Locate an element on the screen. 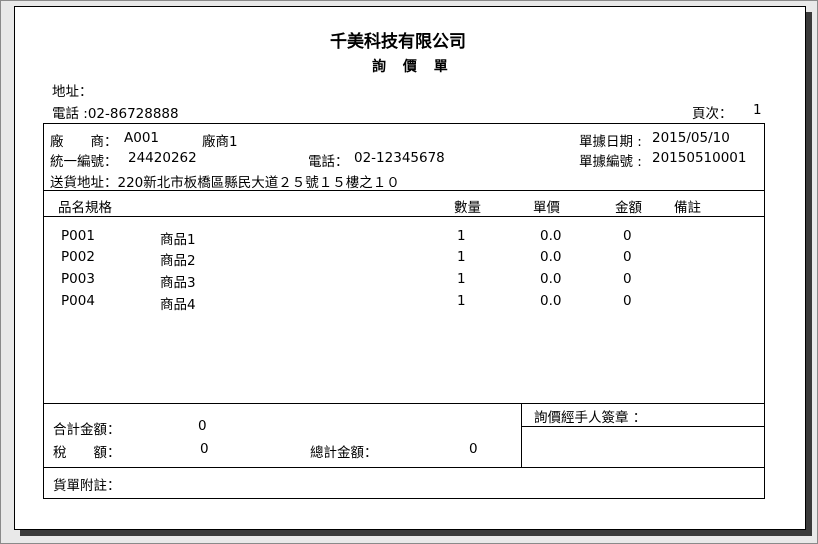  ship-address-line: 送貨地址：220新北市板橋區縣民大道２５號１５樓之１０ is located at coordinates (225, 181).